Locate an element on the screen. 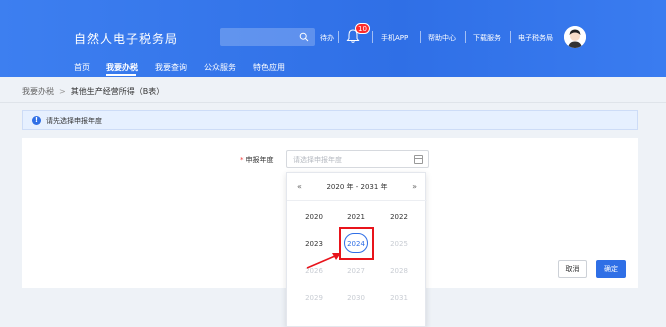  required-mark: * is located at coordinates (242, 160).